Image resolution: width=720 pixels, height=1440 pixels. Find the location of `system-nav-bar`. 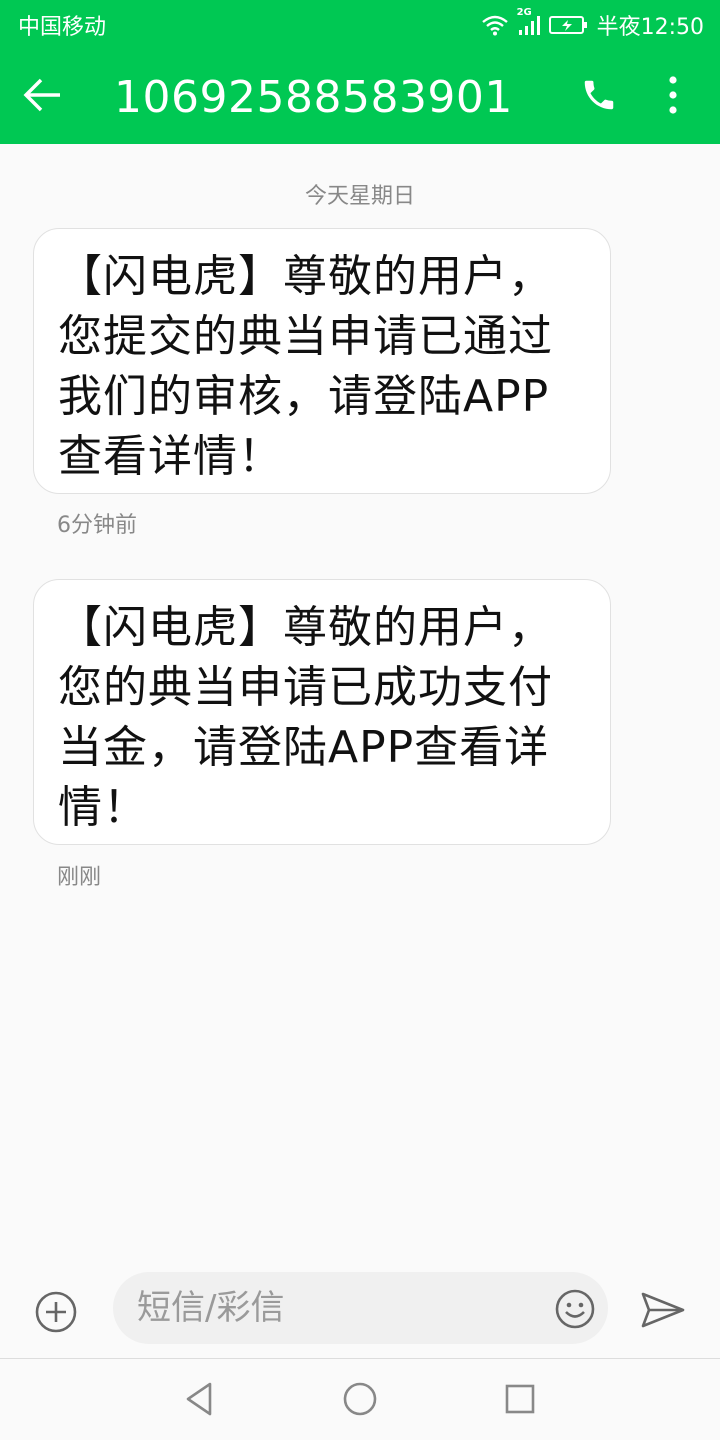

system-nav-bar is located at coordinates (360, 1399).